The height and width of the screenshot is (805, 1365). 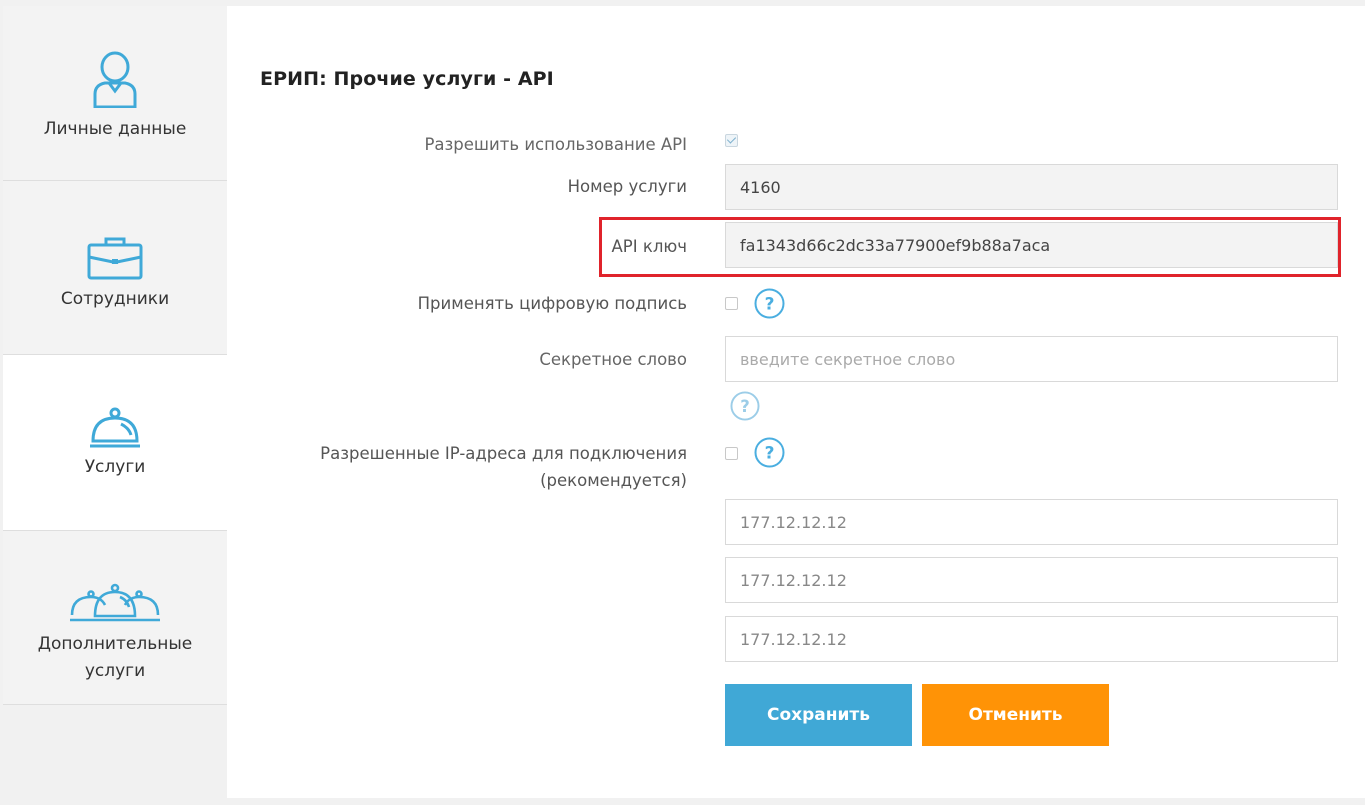 I want to click on sidebar-item-label: Сотрудники, so click(x=115, y=299).